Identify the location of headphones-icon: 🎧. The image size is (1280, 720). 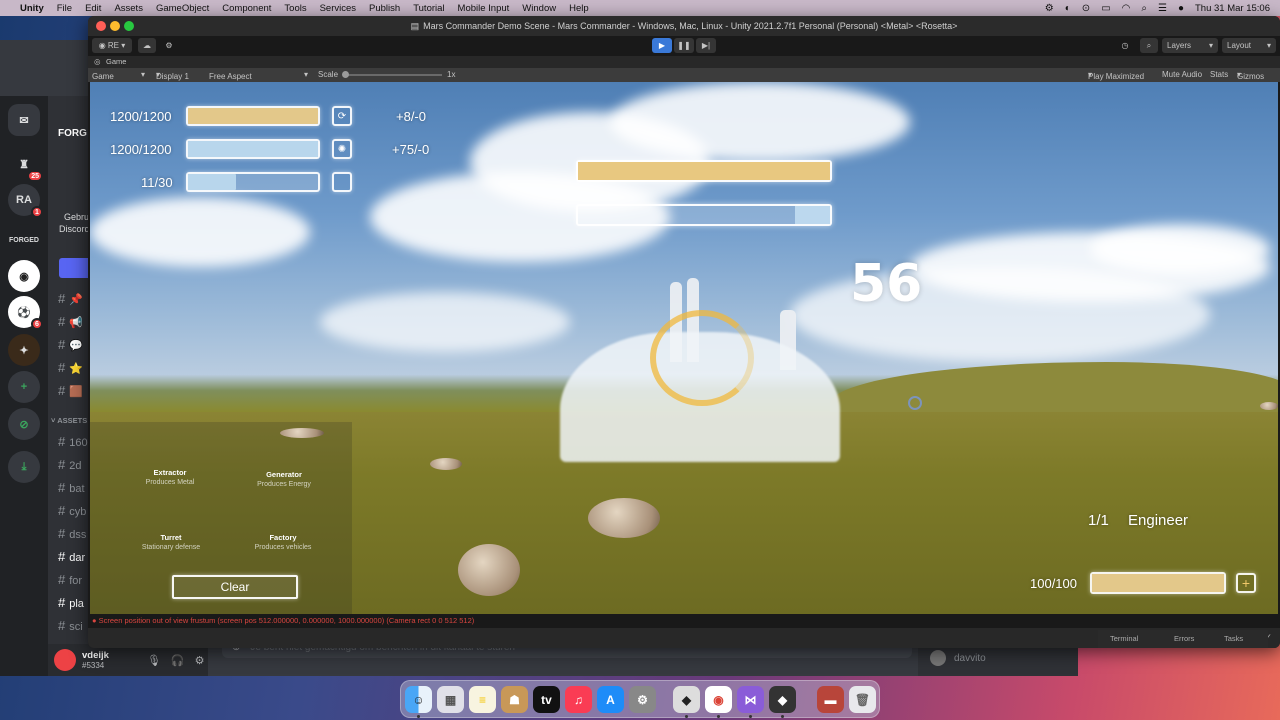
(178, 660).